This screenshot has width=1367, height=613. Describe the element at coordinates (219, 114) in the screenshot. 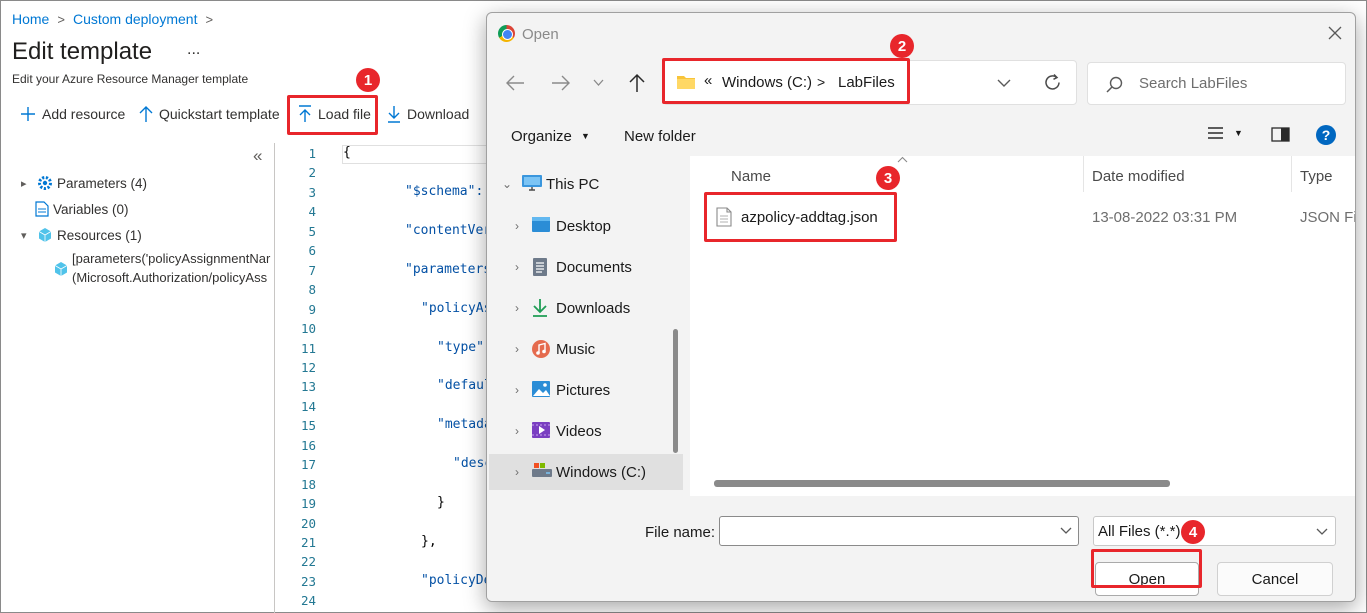

I see `quickstart-template-label: Quickstart template` at that location.